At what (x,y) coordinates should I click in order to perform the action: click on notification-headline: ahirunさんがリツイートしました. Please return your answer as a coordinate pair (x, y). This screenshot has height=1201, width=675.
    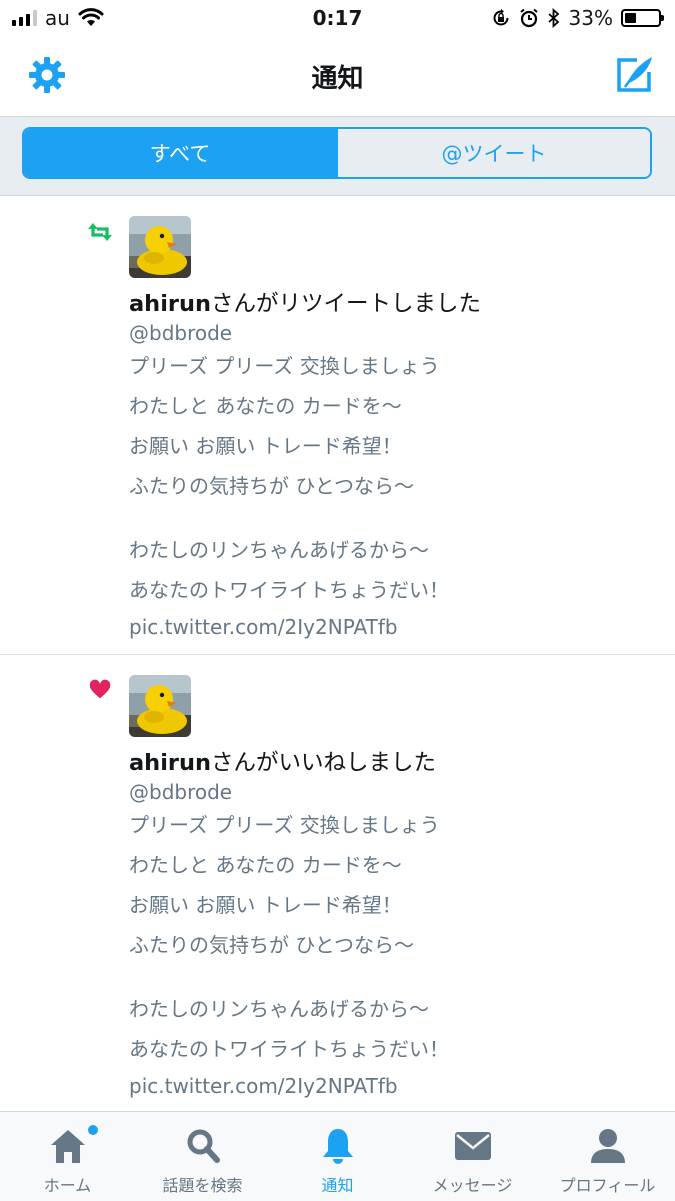
    Looking at the image, I should click on (402, 304).